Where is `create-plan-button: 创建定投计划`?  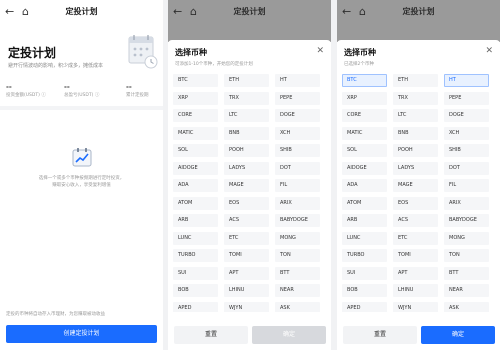
create-plan-button: 创建定投计划 is located at coordinates (81, 334).